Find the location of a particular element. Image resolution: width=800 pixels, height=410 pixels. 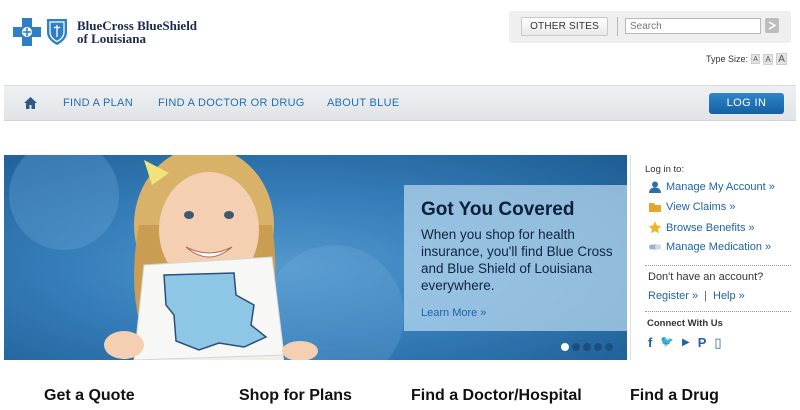

utility-bar: OTHER SITES is located at coordinates (650, 27).